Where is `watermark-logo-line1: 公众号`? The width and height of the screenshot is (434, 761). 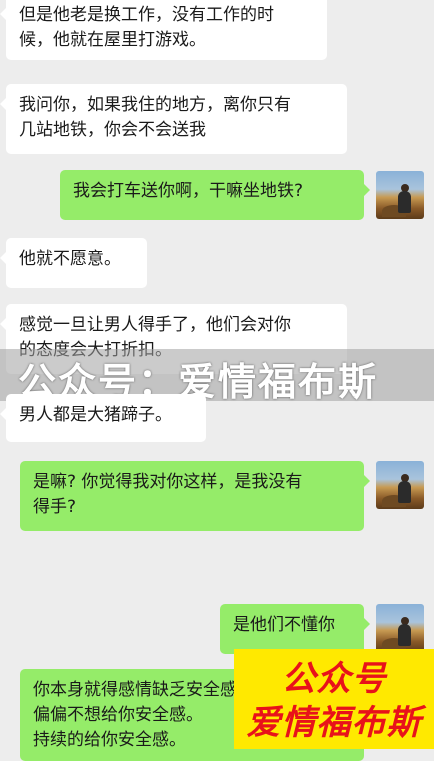 watermark-logo-line1: 公众号 is located at coordinates (334, 679).